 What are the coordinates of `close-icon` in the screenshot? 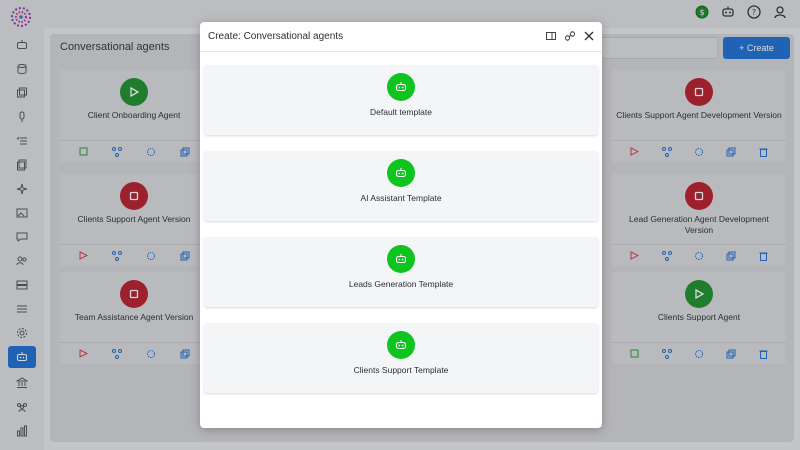 It's located at (588, 35).